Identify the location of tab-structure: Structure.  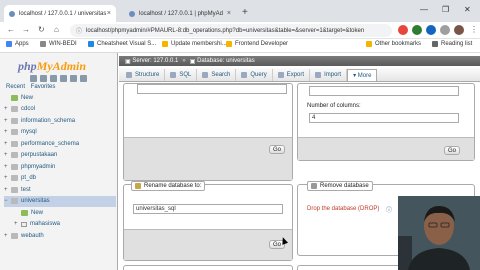
(143, 75).